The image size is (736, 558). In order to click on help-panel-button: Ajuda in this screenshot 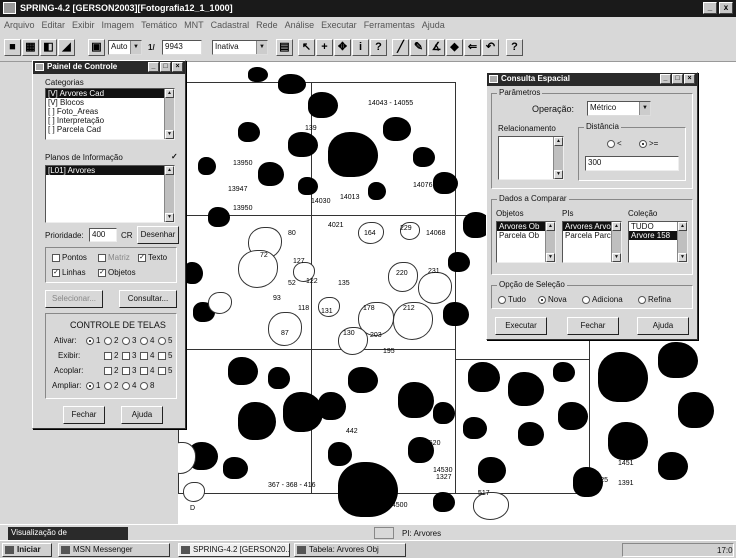, I will do `click(142, 415)`.